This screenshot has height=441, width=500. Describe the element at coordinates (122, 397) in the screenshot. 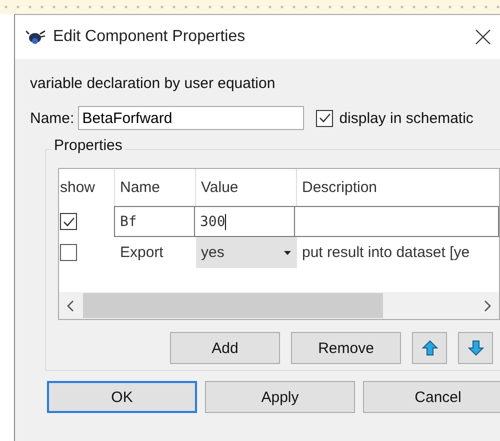

I see `dialog-button: OK` at that location.